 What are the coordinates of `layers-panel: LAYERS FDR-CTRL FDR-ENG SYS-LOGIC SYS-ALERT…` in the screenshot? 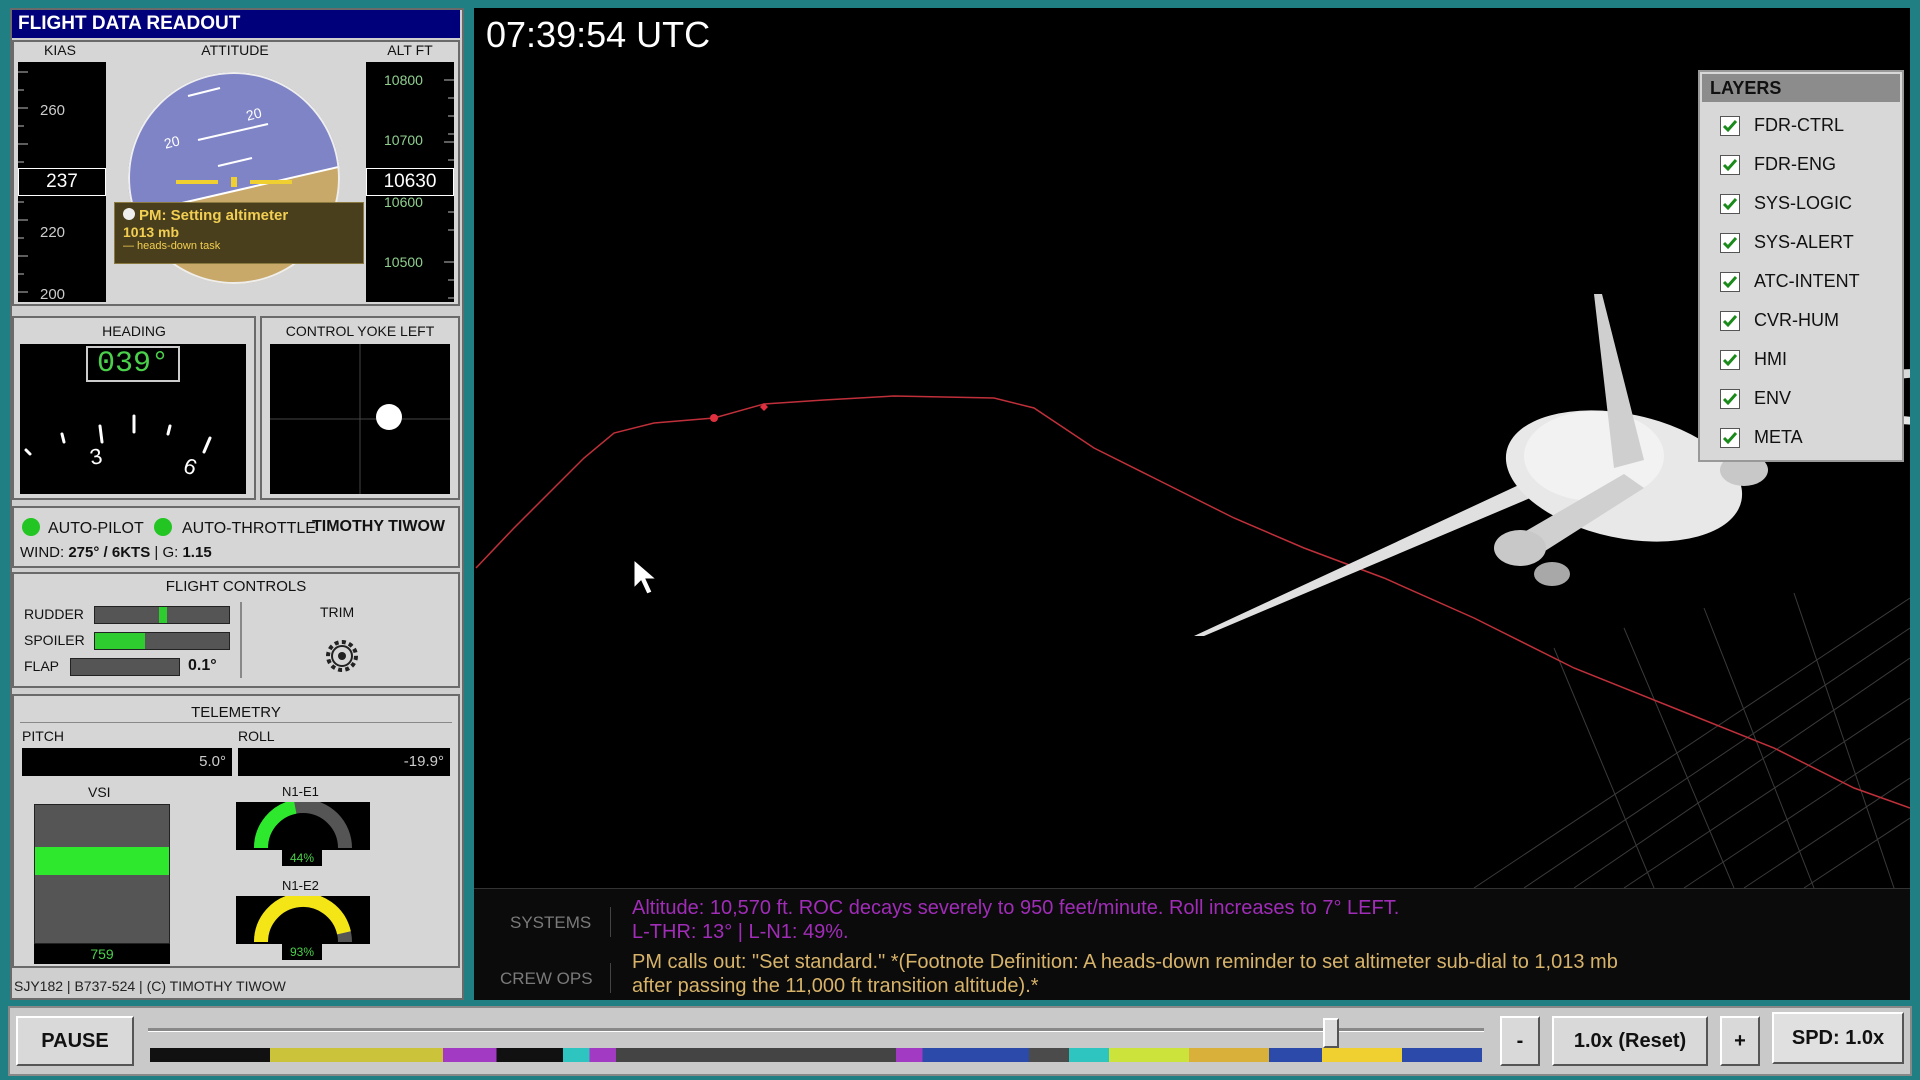 It's located at (1801, 266).